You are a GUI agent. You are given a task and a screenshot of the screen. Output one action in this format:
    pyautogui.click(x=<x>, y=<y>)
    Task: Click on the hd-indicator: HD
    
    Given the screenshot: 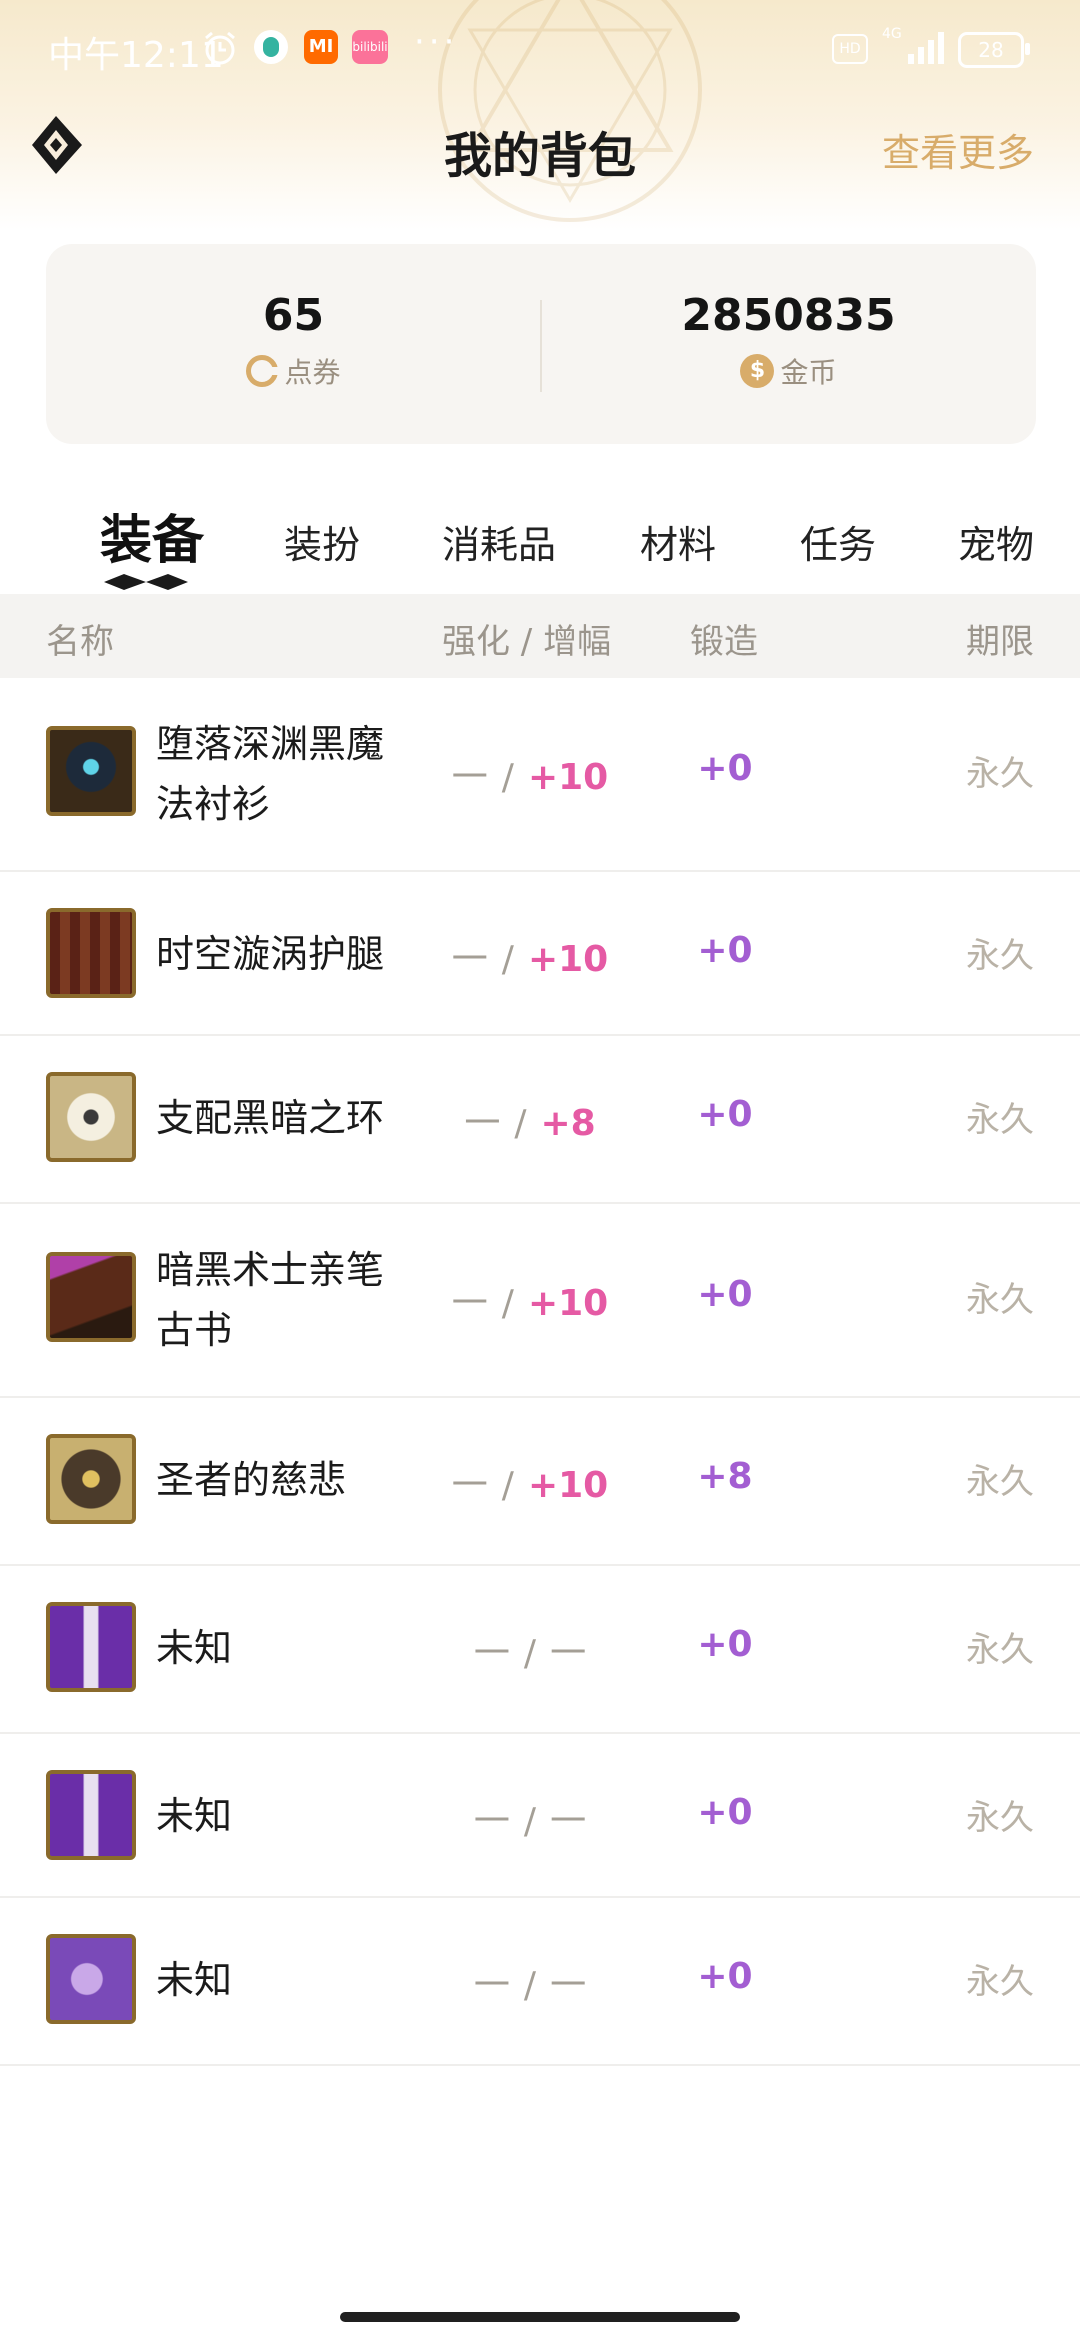 What is the action you would take?
    pyautogui.click(x=850, y=49)
    